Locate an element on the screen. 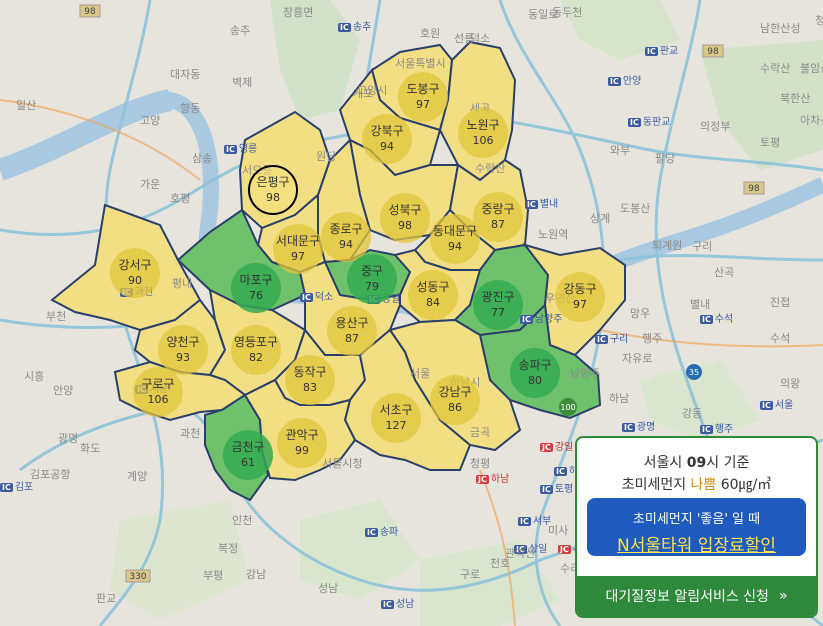 This screenshot has width=823, height=626. pollutant-status: 초미세먼지 나쁨 60㎍/㎥ is located at coordinates (696, 484).